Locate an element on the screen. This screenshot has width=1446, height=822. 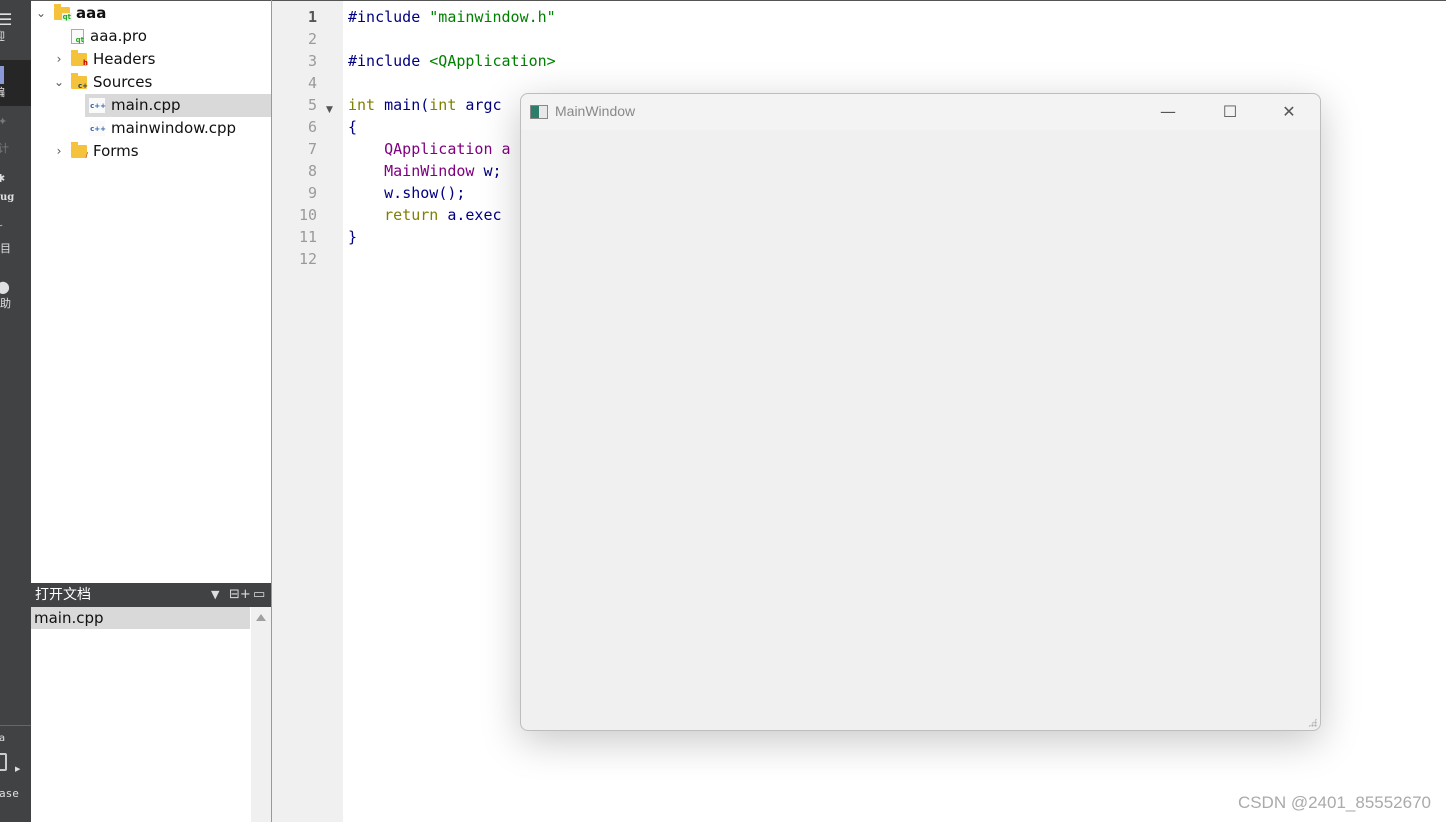
code-token: argc is located at coordinates (483, 105).